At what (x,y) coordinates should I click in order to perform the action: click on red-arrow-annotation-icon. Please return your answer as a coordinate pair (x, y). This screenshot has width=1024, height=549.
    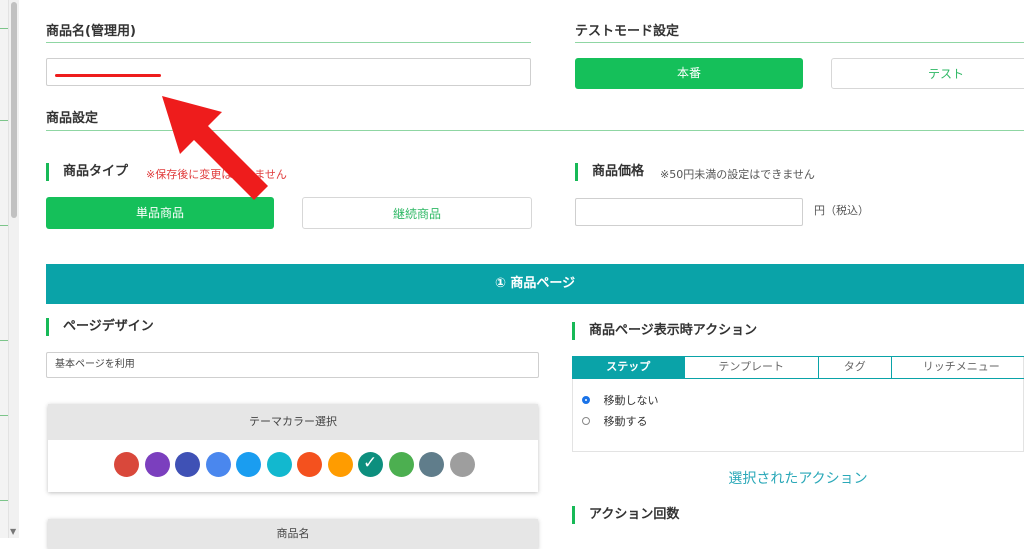
    Looking at the image, I should click on (215, 148).